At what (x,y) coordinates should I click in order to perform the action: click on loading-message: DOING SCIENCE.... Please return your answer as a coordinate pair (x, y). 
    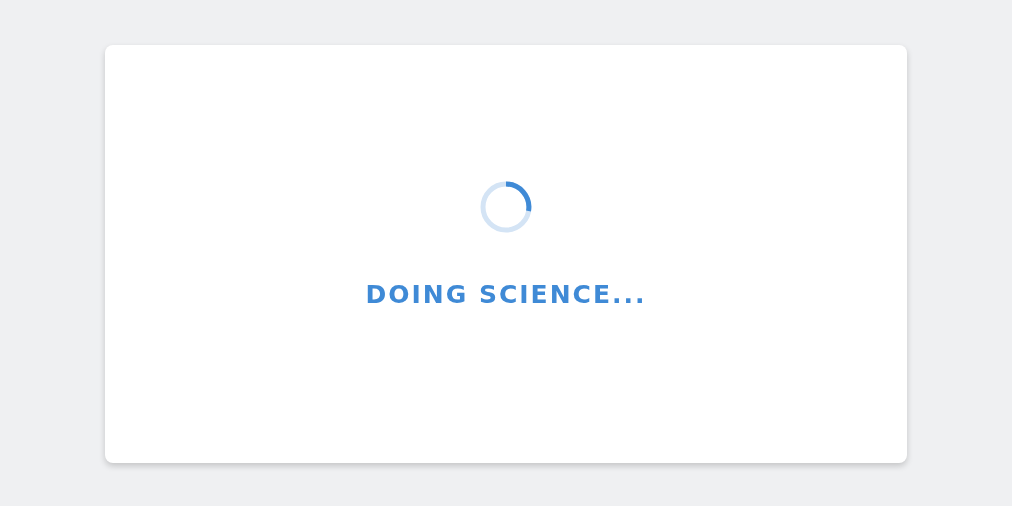
    Looking at the image, I should click on (506, 295).